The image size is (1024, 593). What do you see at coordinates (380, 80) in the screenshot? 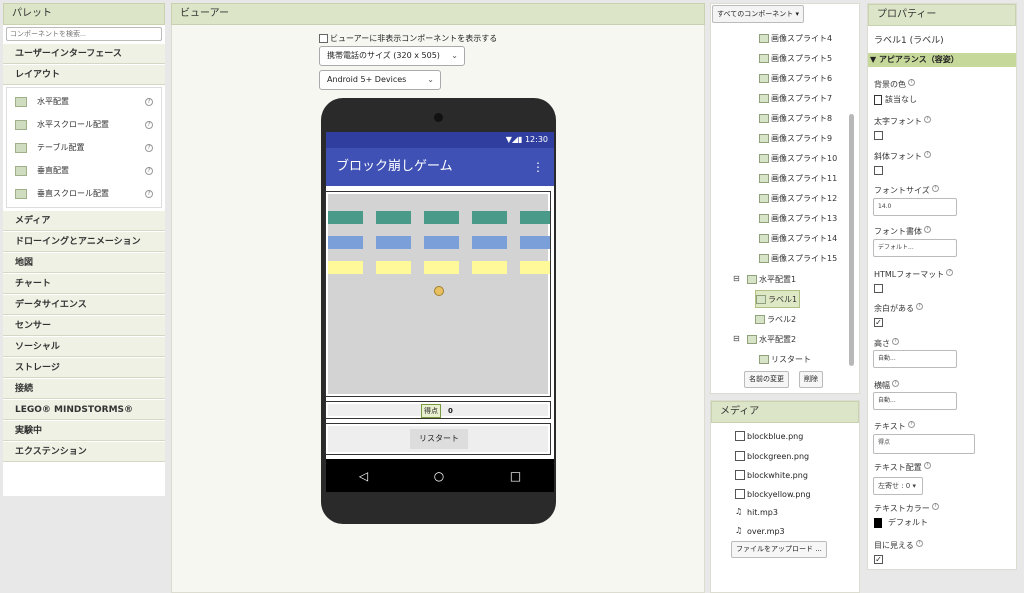
I see `android-version-select: Android 5+ Devices ⌄` at bounding box center [380, 80].